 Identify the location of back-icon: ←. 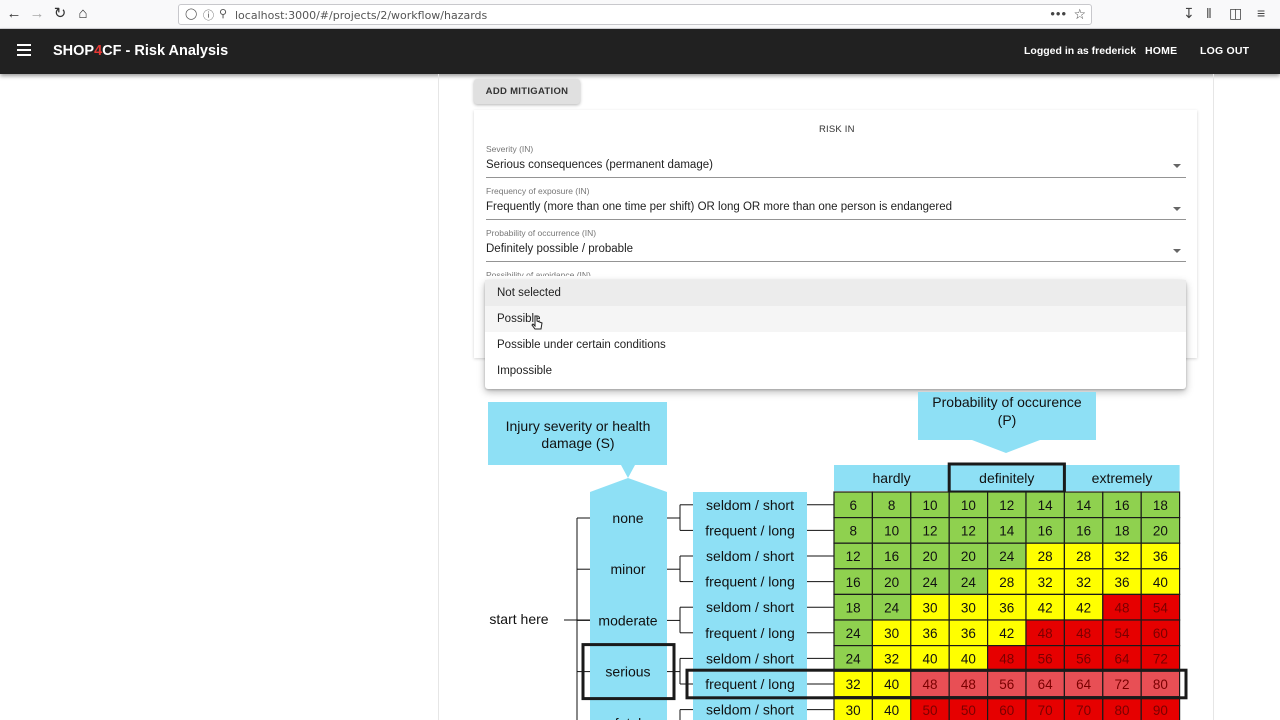
(14, 14).